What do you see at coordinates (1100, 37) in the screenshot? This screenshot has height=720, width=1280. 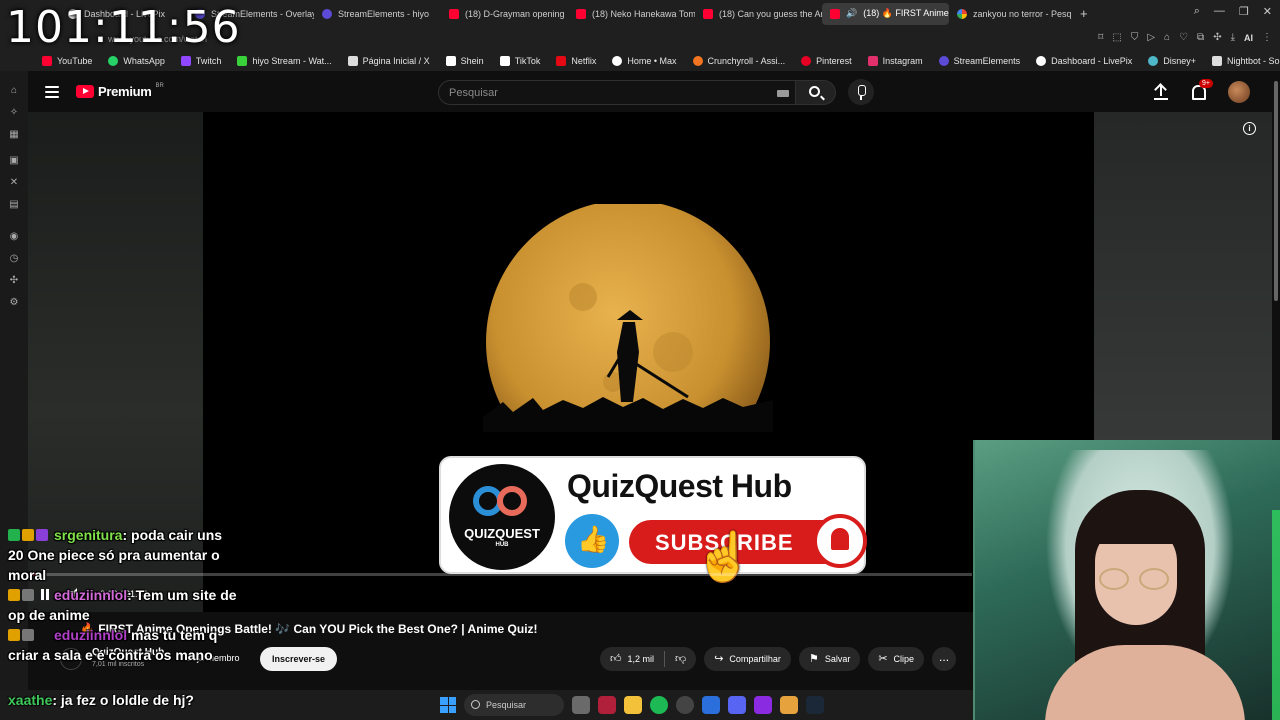 I see `bookmark-icon: ⌑` at bounding box center [1100, 37].